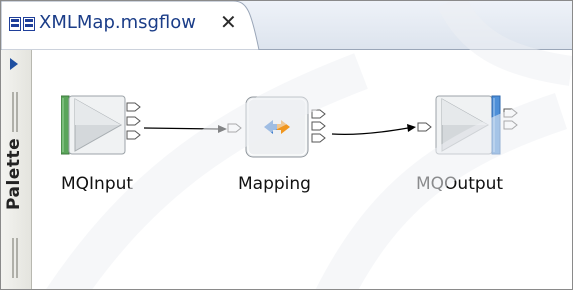 Image resolution: width=573 pixels, height=290 pixels. What do you see at coordinates (460, 184) in the screenshot?
I see `node-label-mqoutput: MQOutput` at bounding box center [460, 184].